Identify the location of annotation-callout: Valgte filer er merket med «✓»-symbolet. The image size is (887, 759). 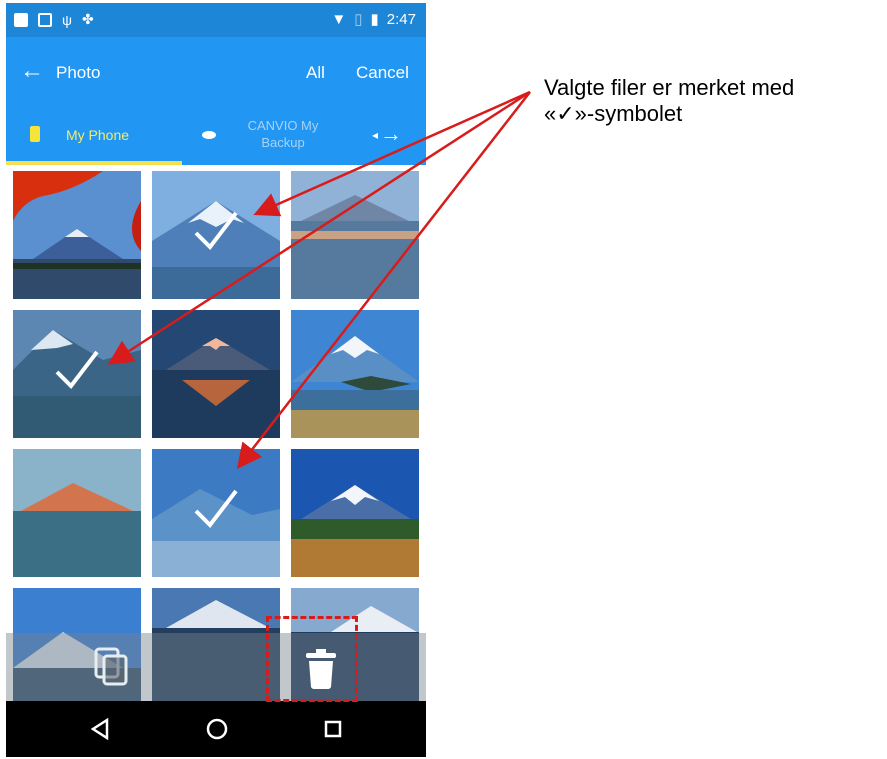
(714, 101).